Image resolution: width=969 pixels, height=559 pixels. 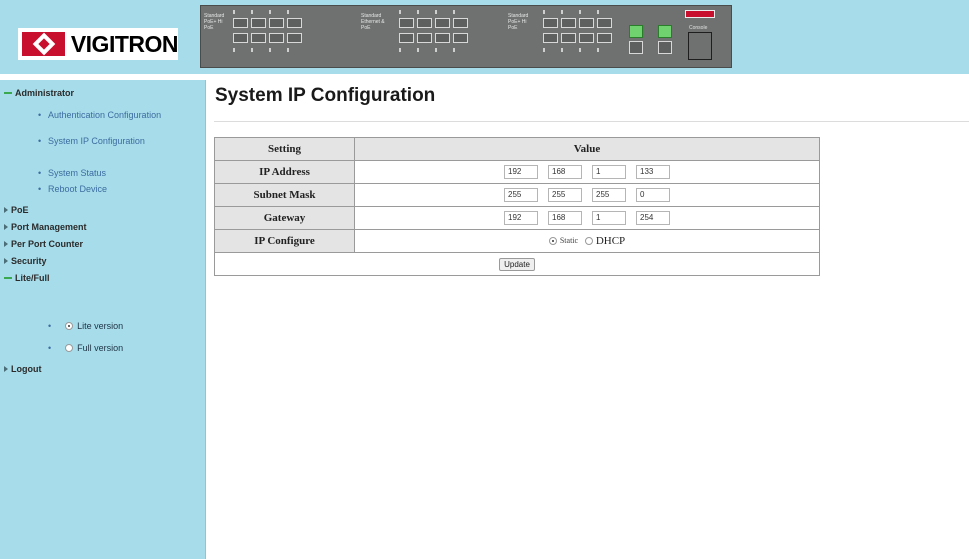 What do you see at coordinates (700, 46) in the screenshot?
I see `console-port-icon` at bounding box center [700, 46].